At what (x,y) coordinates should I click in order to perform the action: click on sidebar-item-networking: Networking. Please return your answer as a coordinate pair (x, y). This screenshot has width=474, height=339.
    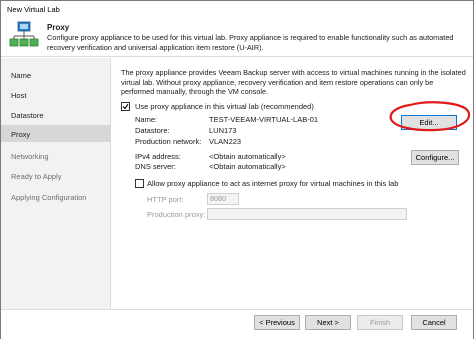
    Looking at the image, I should click on (30, 156).